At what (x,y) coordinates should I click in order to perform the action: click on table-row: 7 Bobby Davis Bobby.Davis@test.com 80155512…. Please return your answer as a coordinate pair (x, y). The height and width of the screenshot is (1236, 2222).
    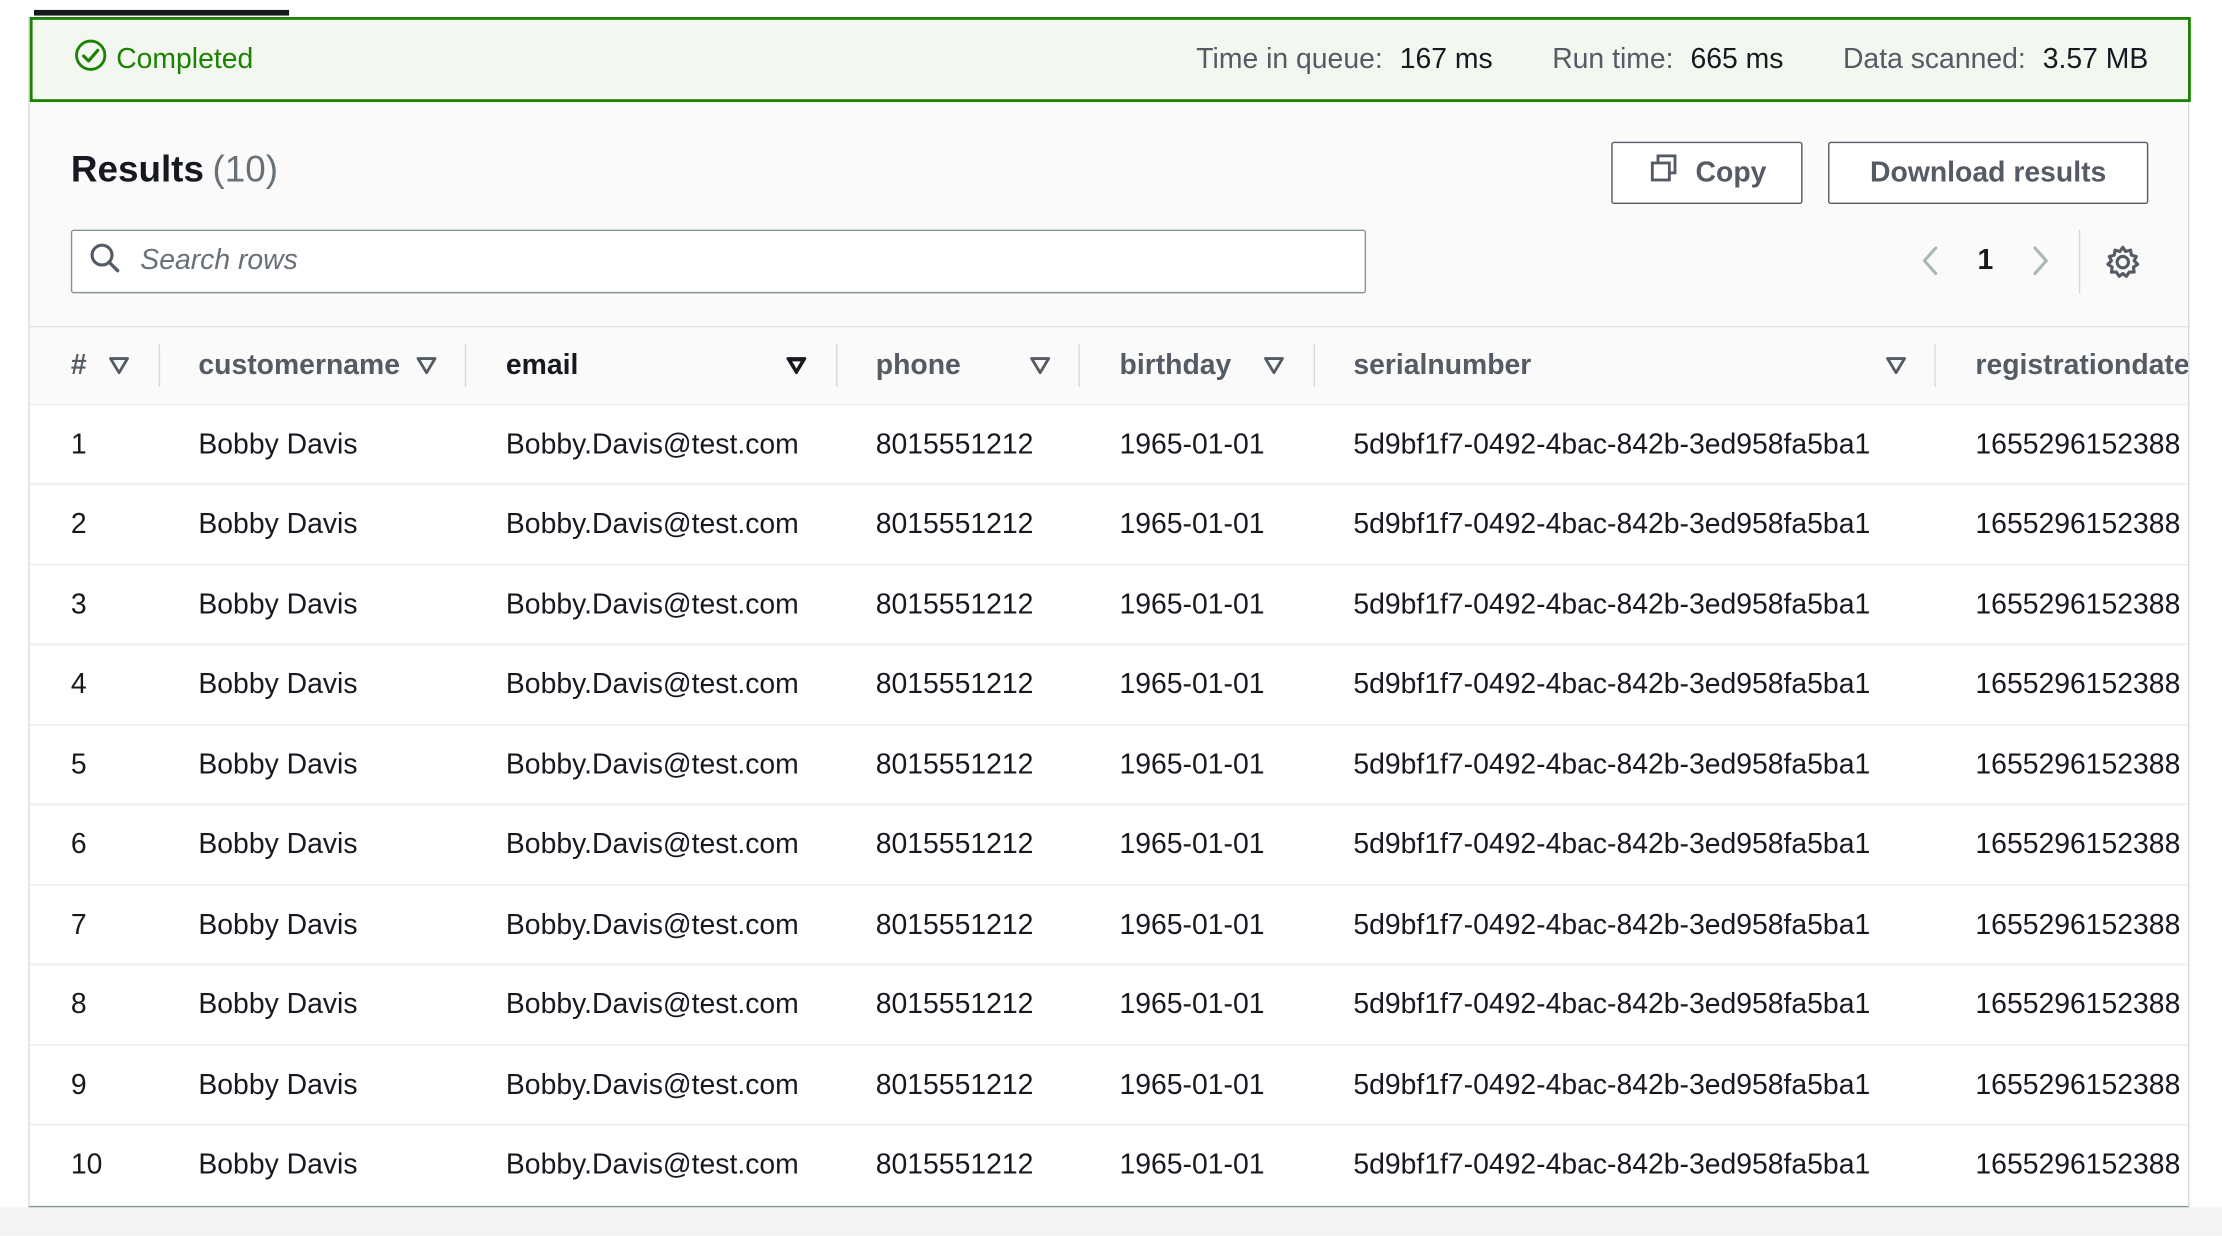
    Looking at the image, I should click on (1108, 925).